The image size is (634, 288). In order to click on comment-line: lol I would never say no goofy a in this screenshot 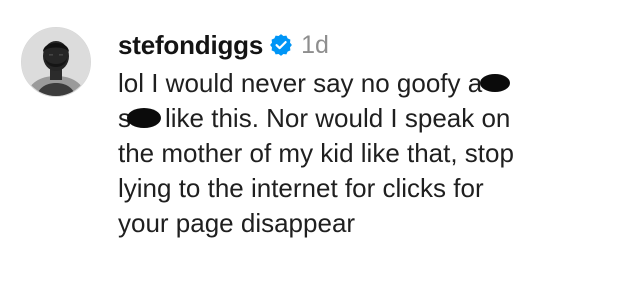, I will do `click(370, 83)`.